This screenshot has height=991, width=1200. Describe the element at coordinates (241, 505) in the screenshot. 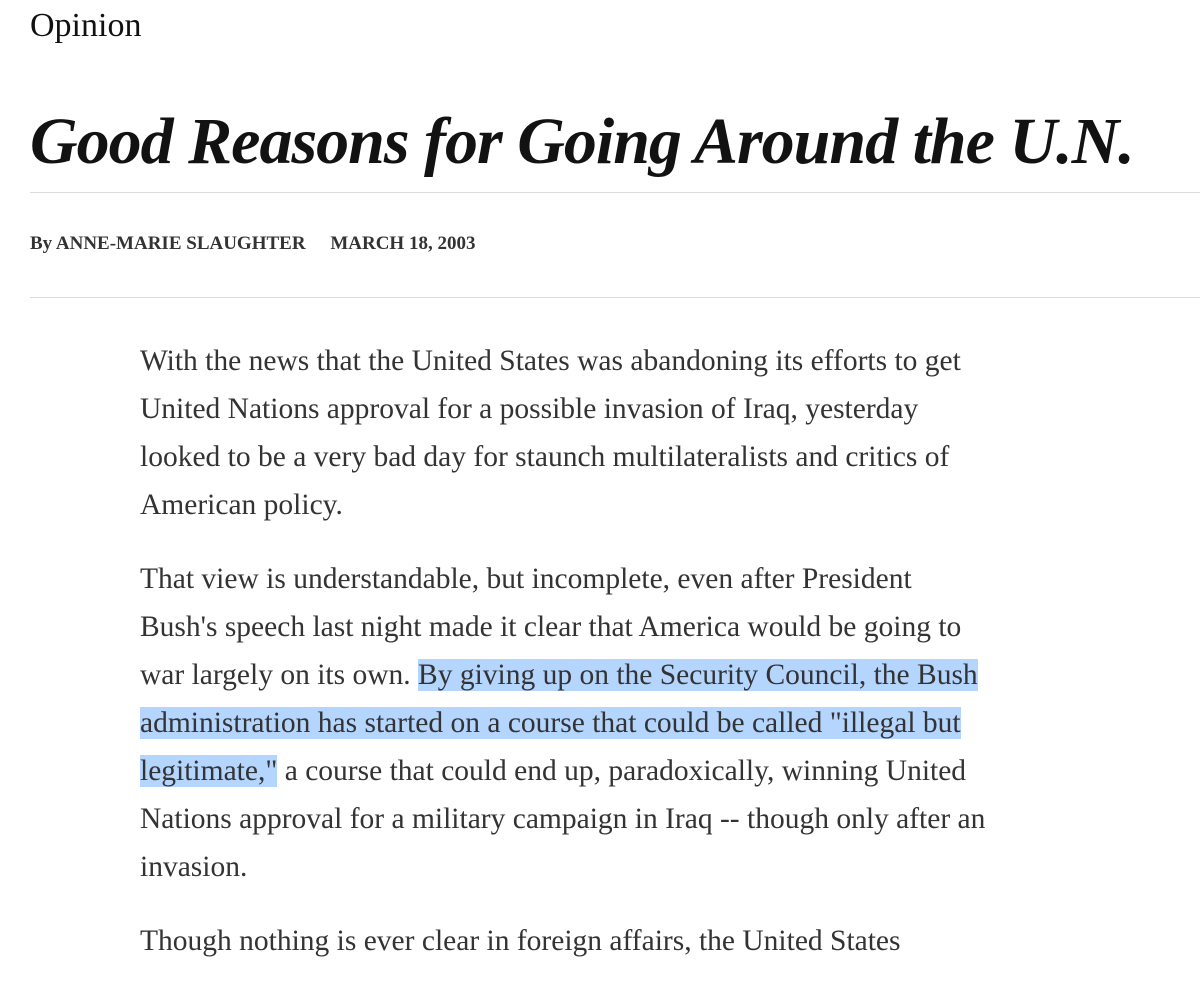

I see `paragraph-line: American policy.` at that location.